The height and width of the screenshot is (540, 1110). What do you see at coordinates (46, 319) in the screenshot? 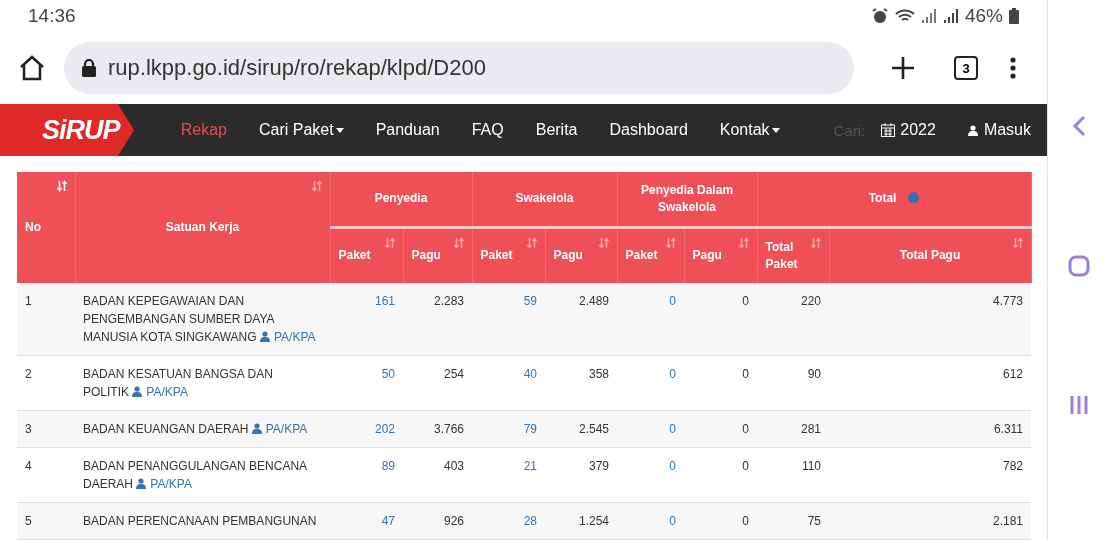
I see `row-number: 1` at bounding box center [46, 319].